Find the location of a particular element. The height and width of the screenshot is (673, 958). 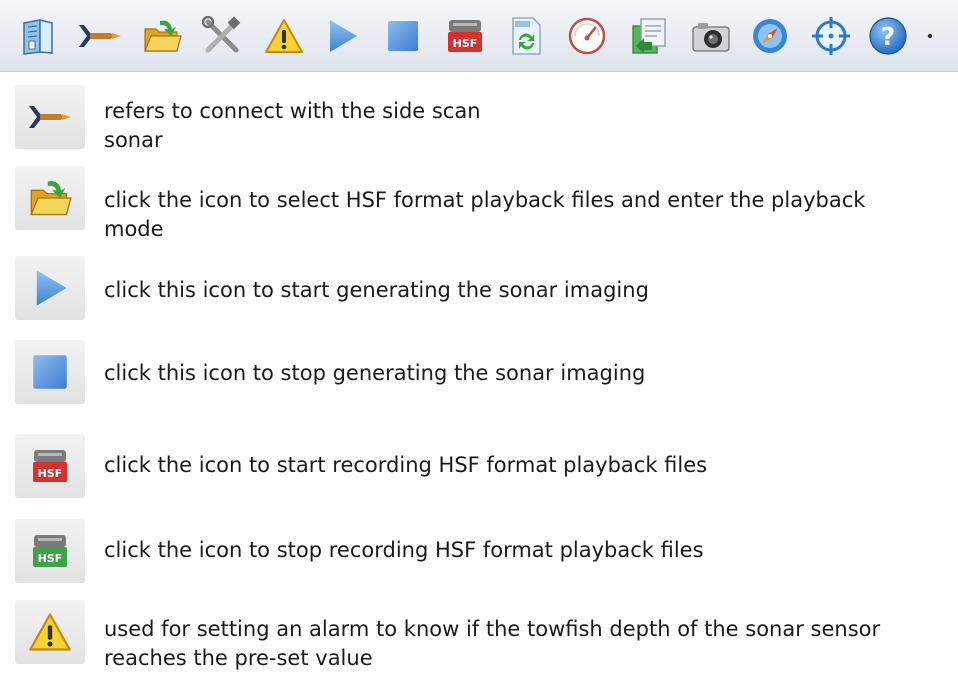

dropdown-arrow-icon is located at coordinates (930, 34).